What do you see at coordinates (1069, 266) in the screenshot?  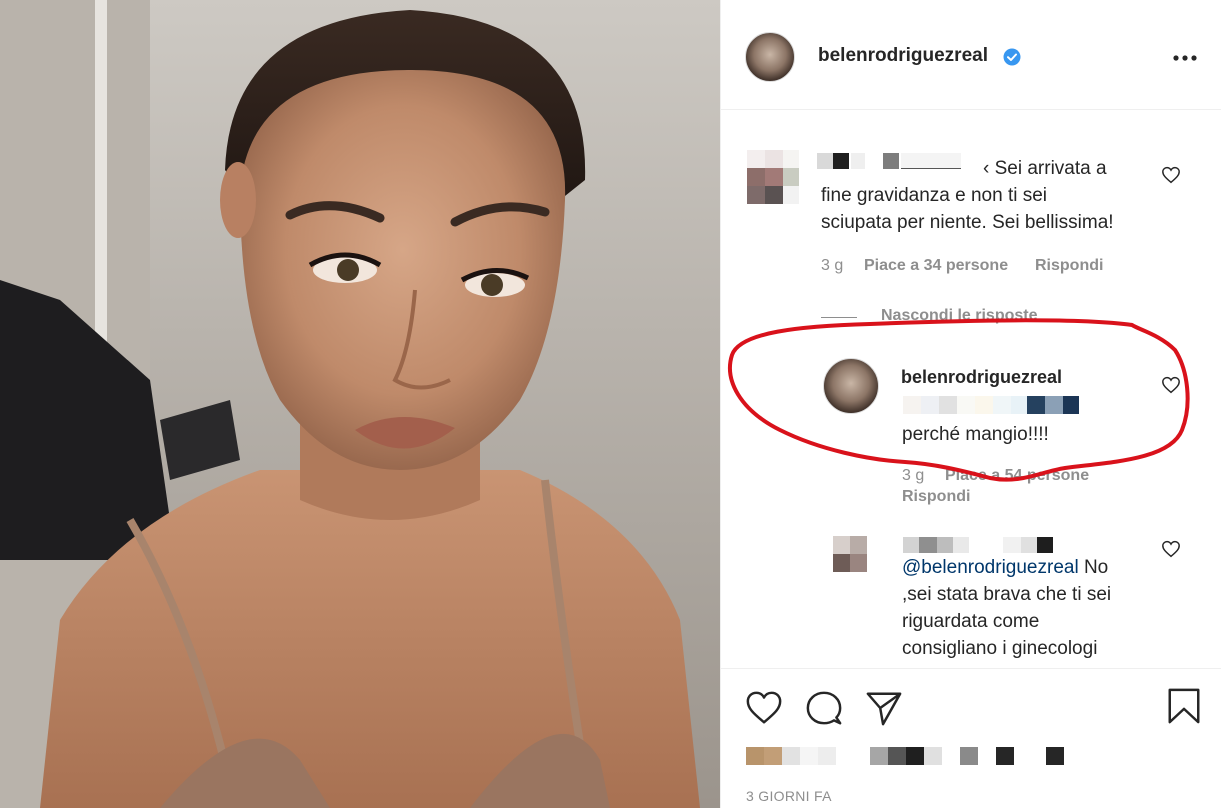 I see `comment-reply-button: Rispondi` at bounding box center [1069, 266].